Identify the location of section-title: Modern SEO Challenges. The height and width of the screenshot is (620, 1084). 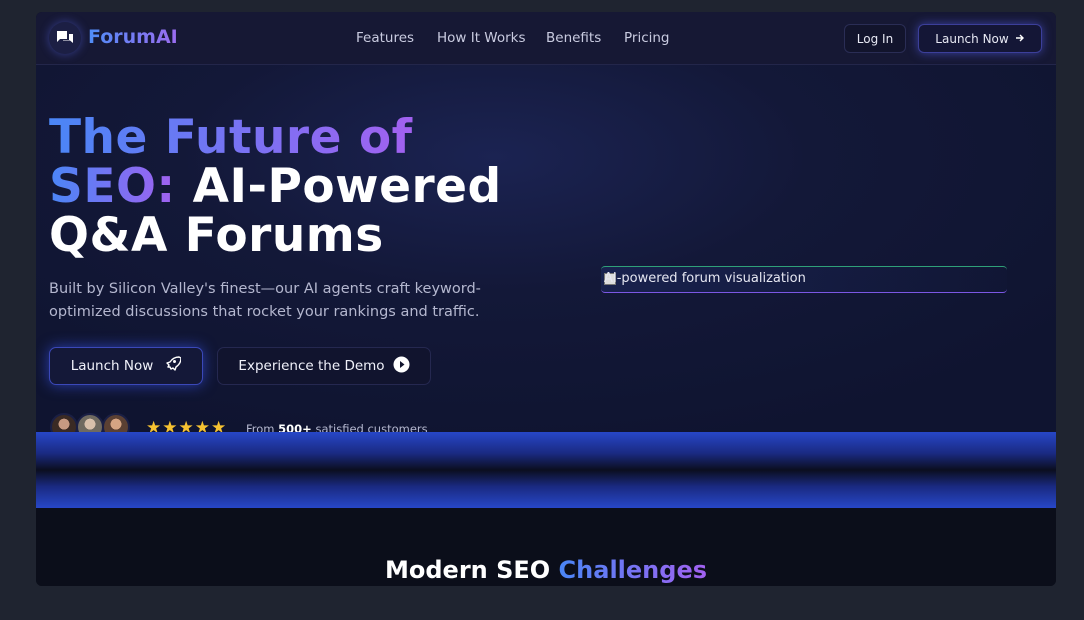
(546, 570).